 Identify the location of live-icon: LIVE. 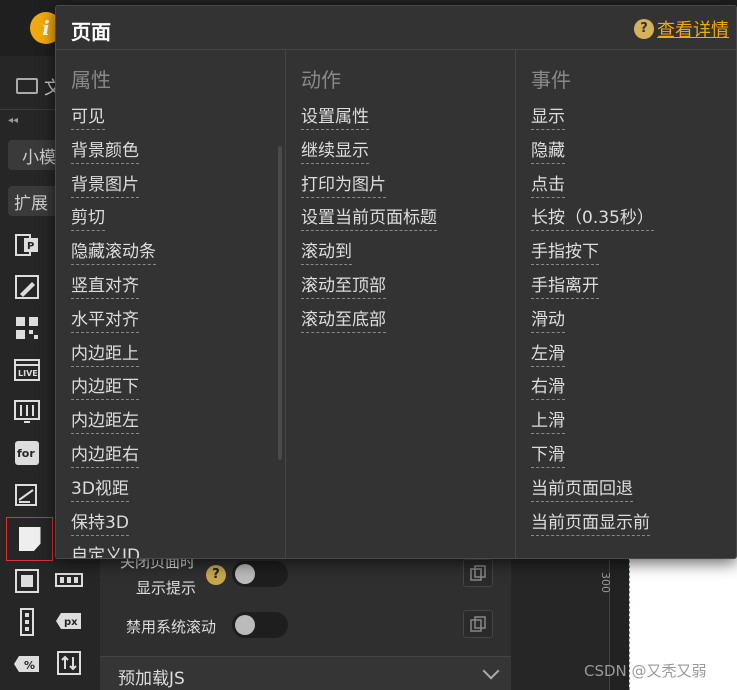
(27, 370).